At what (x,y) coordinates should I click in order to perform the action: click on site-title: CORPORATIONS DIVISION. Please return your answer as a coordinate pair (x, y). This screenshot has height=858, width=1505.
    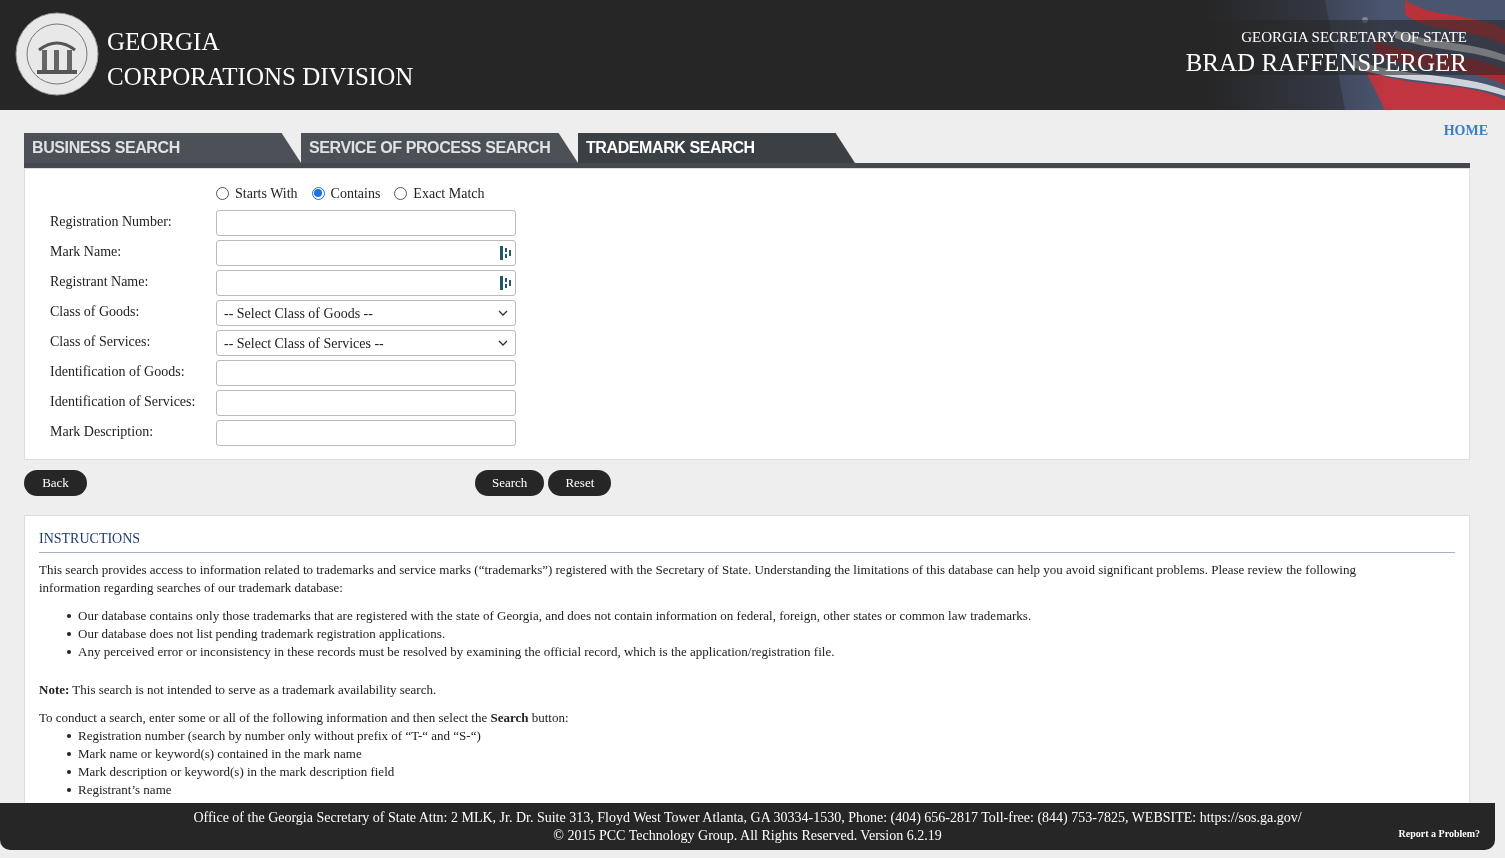
    Looking at the image, I should click on (260, 77).